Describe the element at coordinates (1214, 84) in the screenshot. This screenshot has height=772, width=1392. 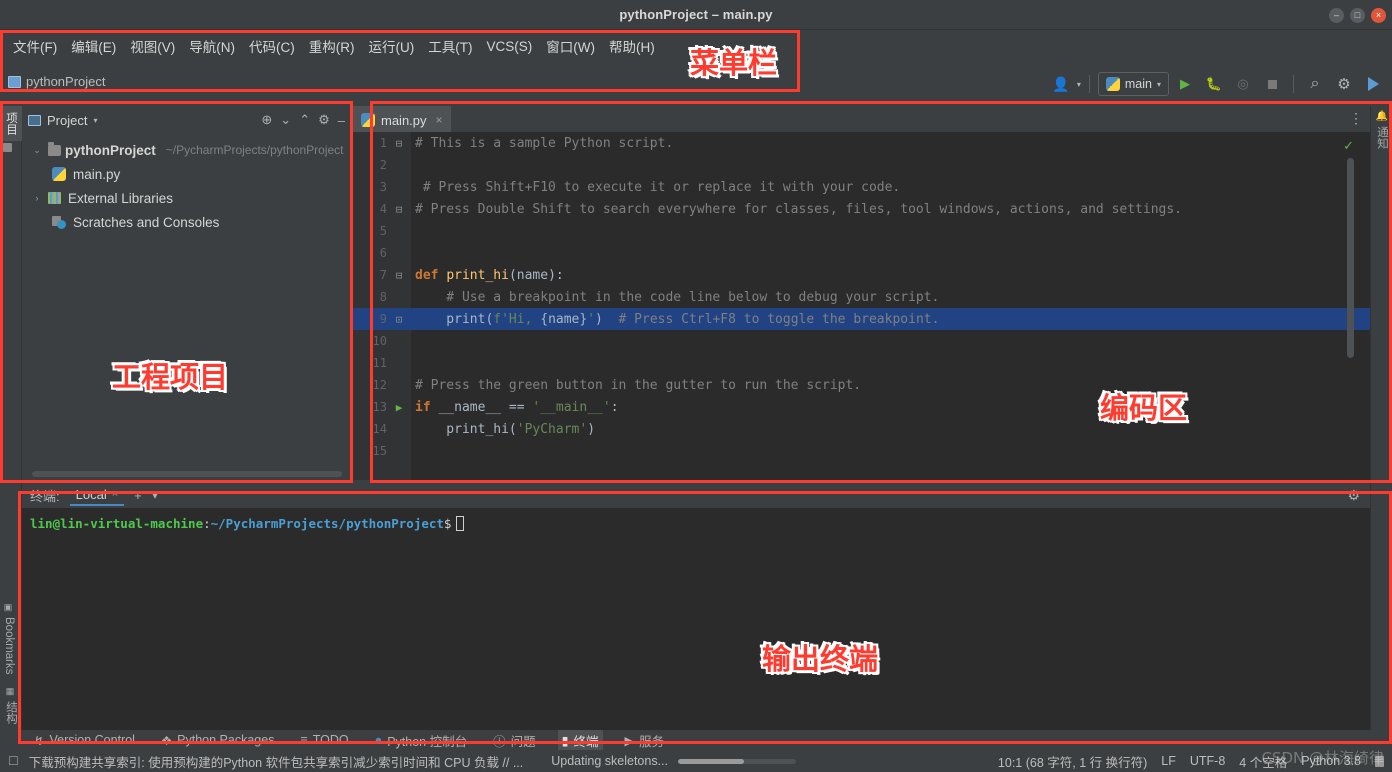
I see `debug-button: 🐛` at that location.